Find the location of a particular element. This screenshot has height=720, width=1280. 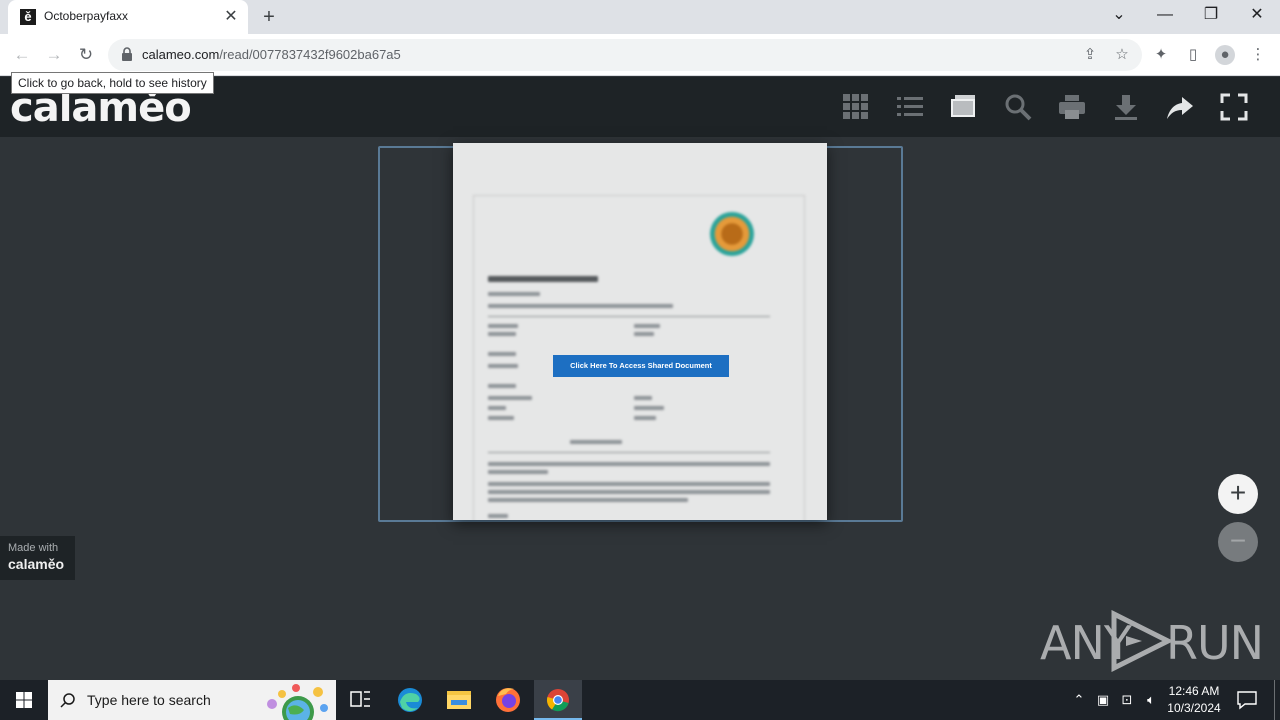

windows-start-icon is located at coordinates (24, 700).